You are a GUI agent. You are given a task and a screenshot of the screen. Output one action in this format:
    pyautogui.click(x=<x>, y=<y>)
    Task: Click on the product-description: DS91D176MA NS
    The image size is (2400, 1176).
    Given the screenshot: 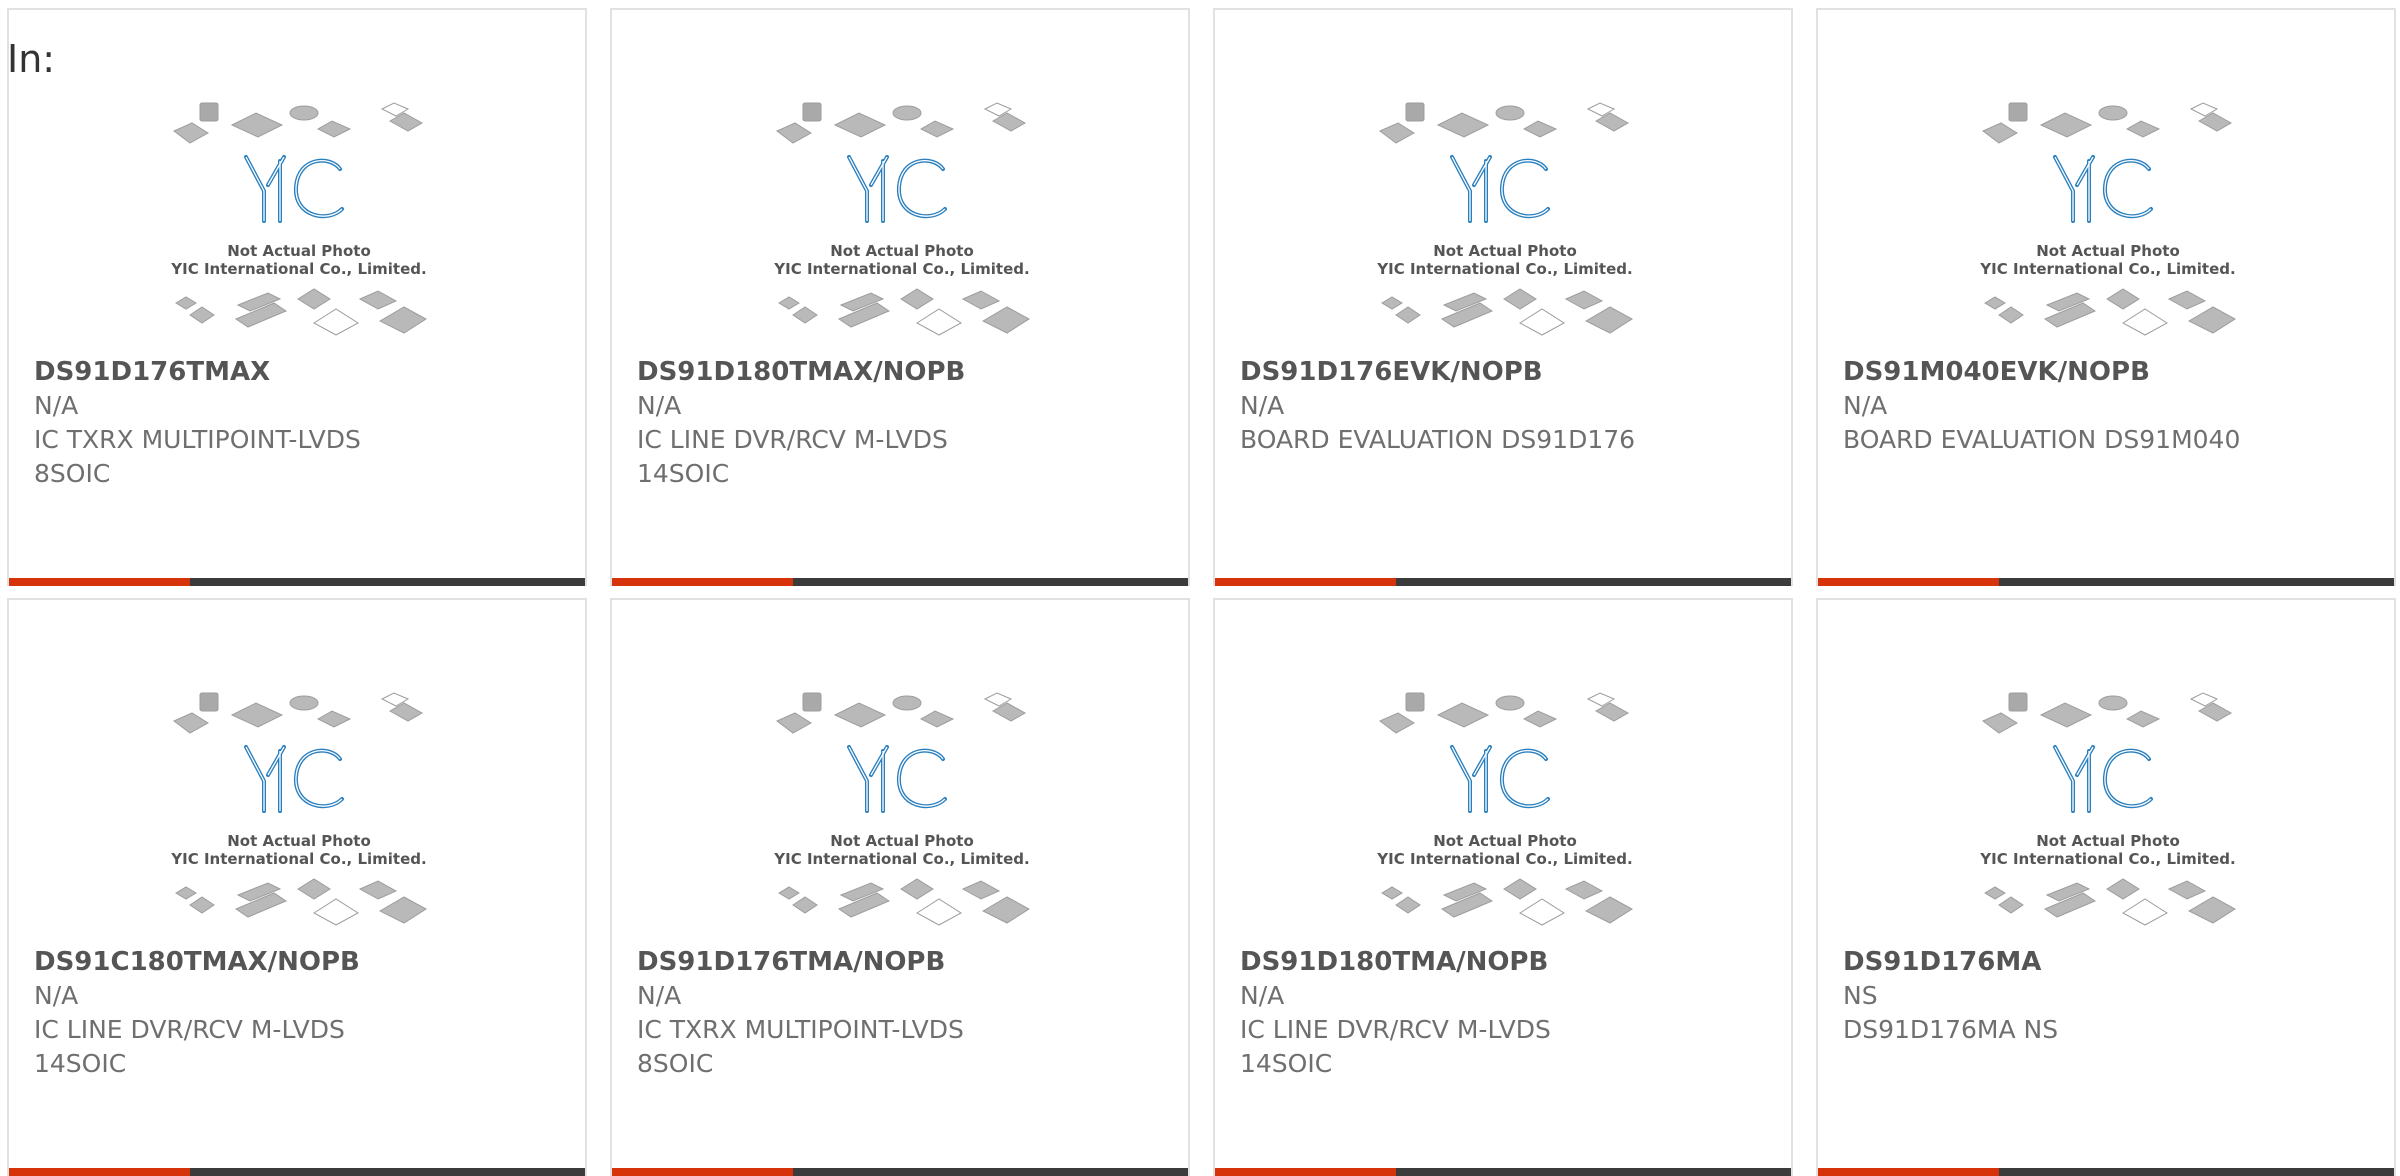 What is the action you would take?
    pyautogui.click(x=1951, y=1029)
    